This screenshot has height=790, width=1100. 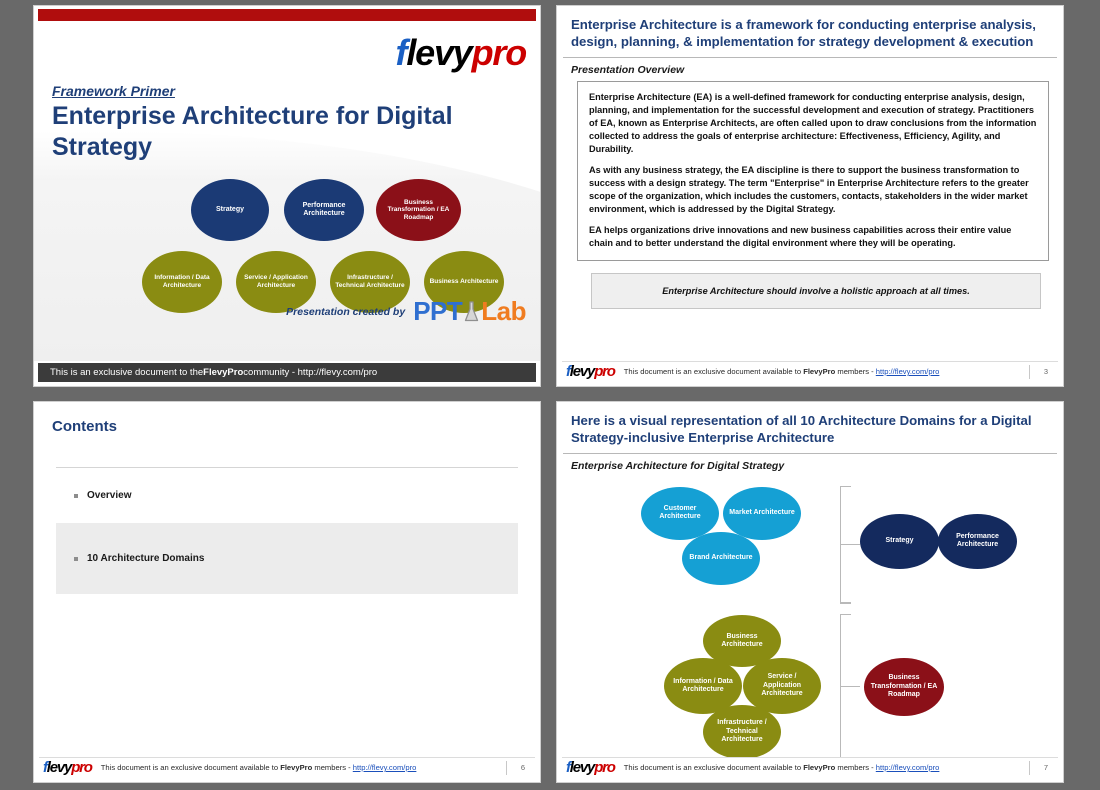 I want to click on cover-ellipse-label: Strategy, so click(x=229, y=209).